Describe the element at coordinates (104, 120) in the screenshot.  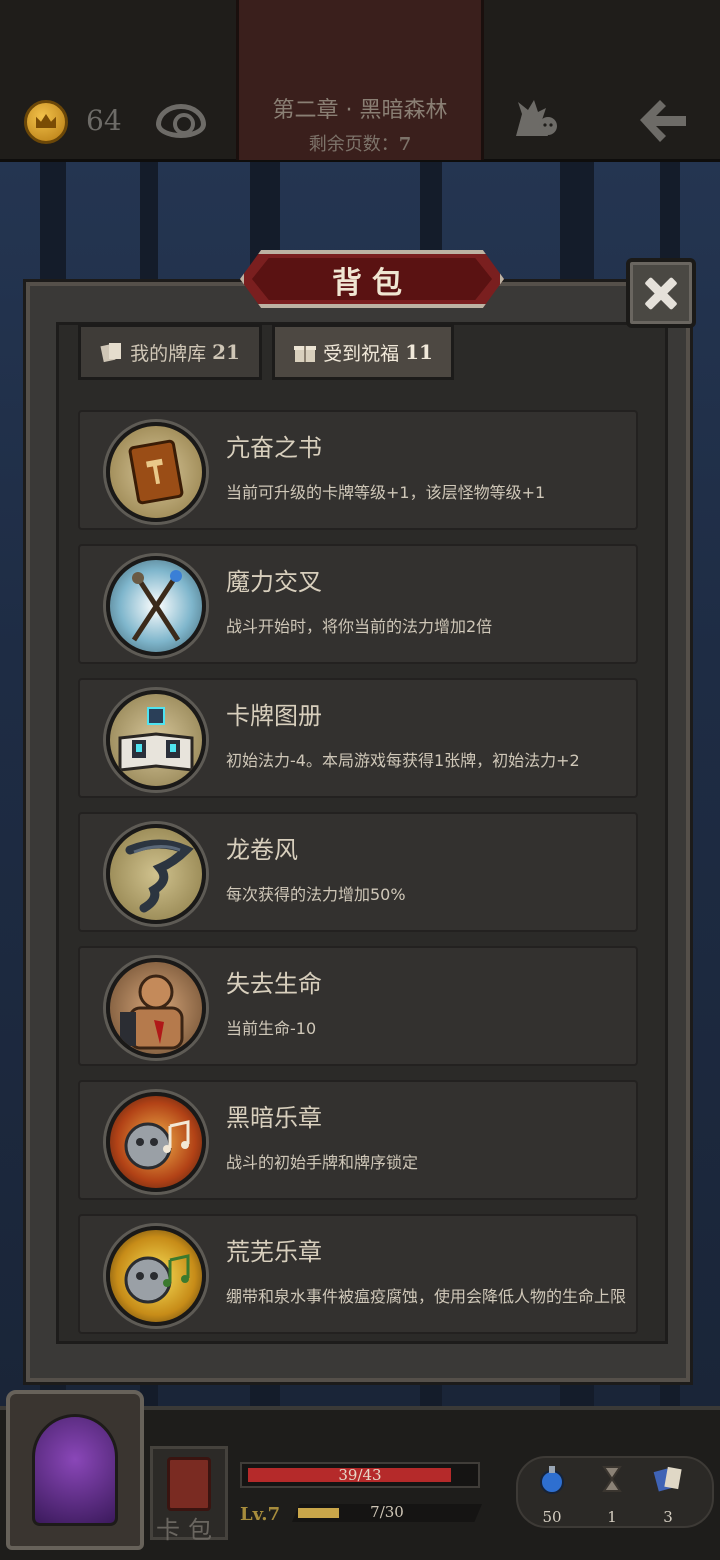
I see `coin-count: 64` at that location.